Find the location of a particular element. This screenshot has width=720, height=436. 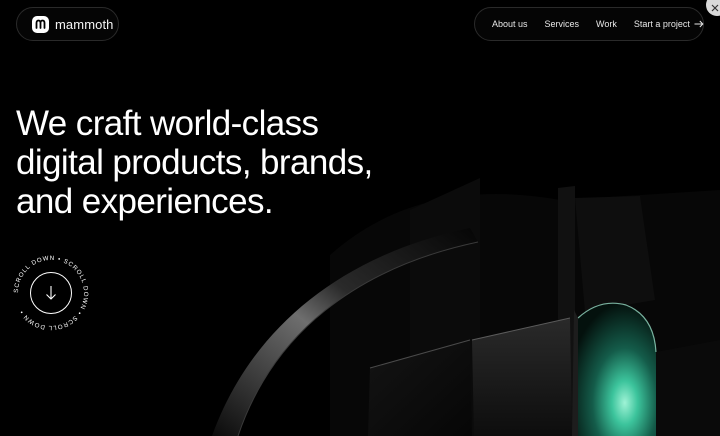

brand-name: mammoth is located at coordinates (84, 24).